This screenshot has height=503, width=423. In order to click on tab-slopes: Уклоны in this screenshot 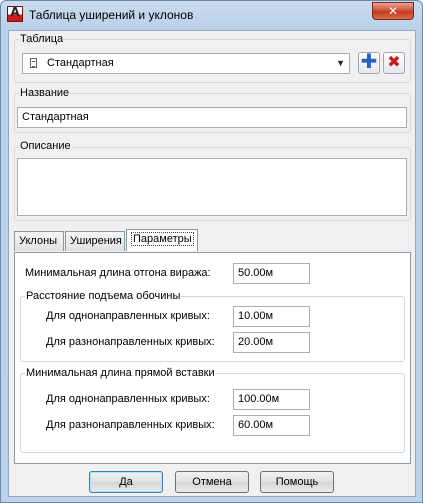, I will do `click(39, 241)`.